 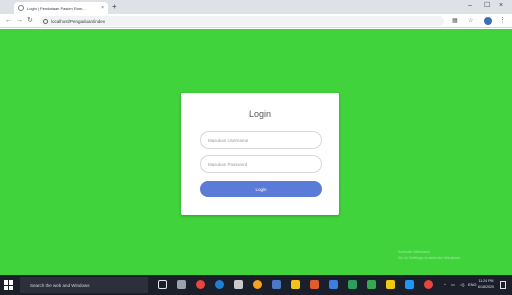 I want to click on login-title: Login, so click(x=260, y=114).